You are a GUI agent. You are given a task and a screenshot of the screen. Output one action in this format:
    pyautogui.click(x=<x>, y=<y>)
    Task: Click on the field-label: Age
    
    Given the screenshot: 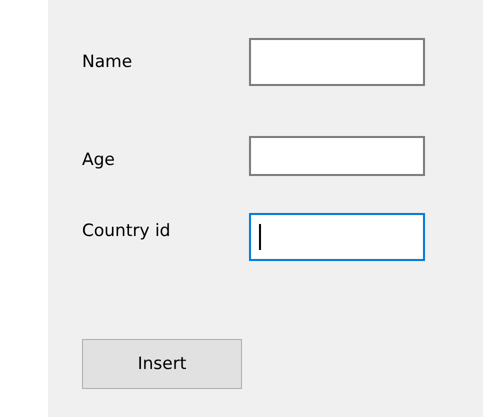 What is the action you would take?
    pyautogui.click(x=98, y=160)
    